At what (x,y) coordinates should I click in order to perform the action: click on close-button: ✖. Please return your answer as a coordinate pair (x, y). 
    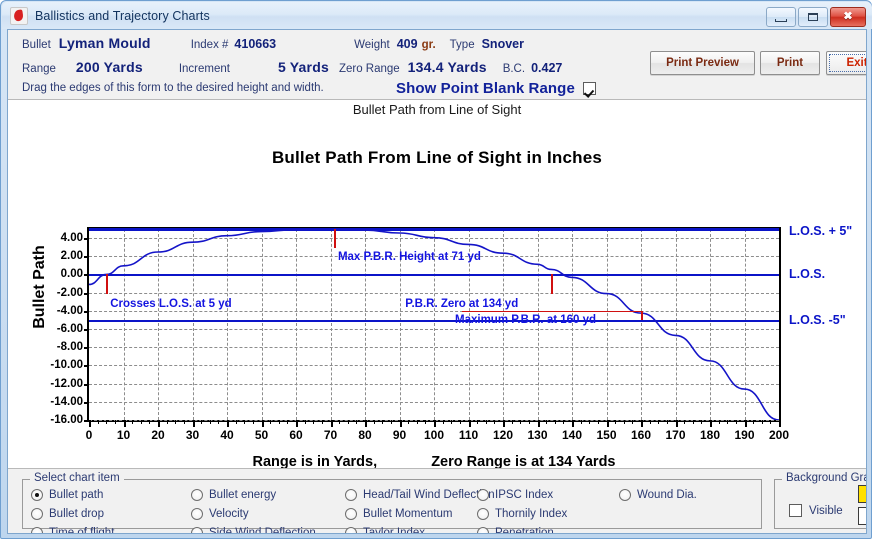
    Looking at the image, I should click on (848, 17).